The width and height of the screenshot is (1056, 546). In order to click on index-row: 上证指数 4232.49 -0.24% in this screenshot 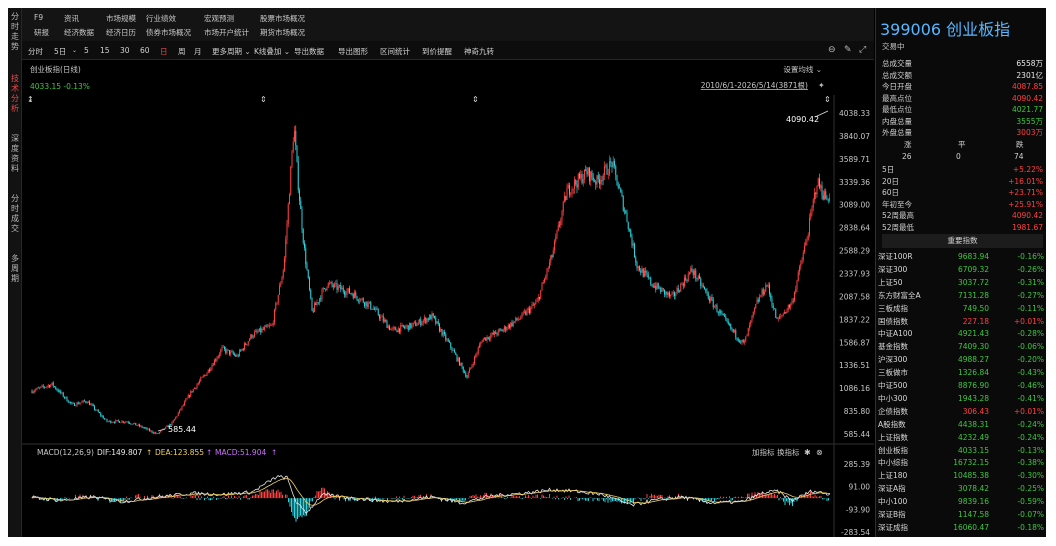, I will do `click(961, 437)`.